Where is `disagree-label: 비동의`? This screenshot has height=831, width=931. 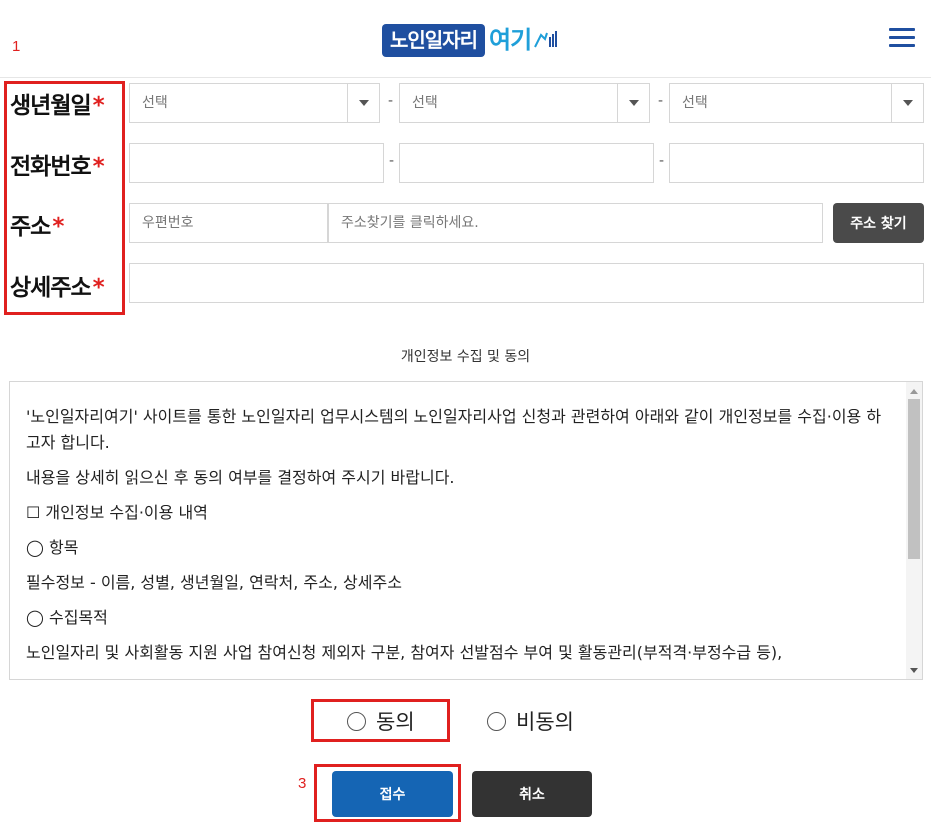 disagree-label: 비동의 is located at coordinates (545, 722).